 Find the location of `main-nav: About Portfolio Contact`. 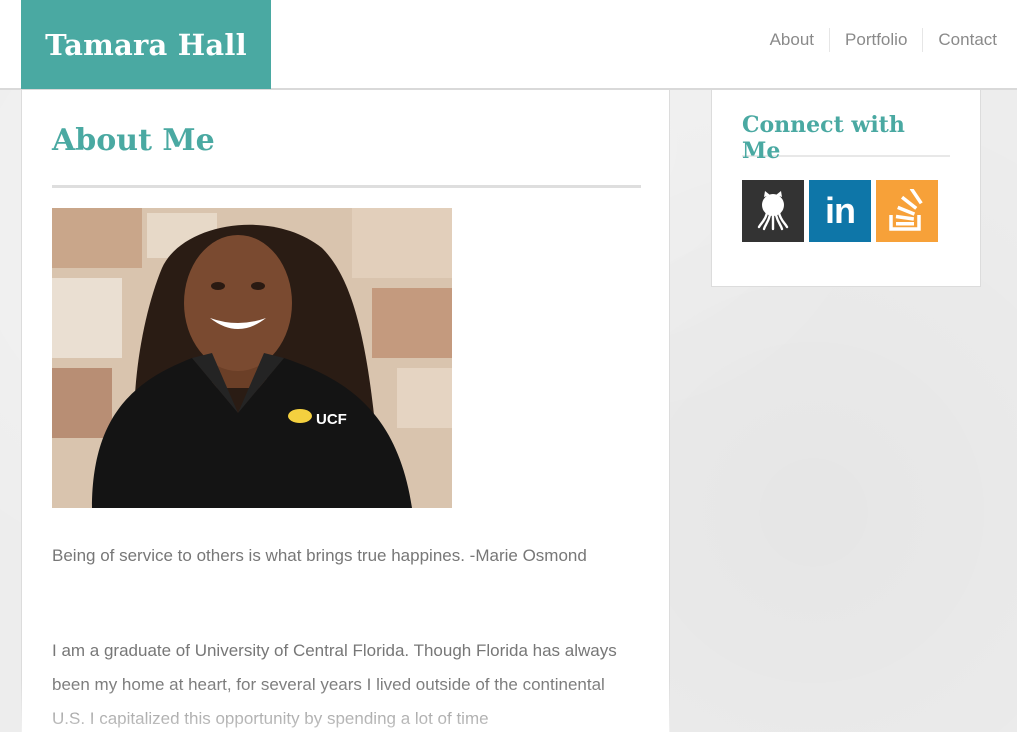

main-nav: About Portfolio Contact is located at coordinates (876, 40).